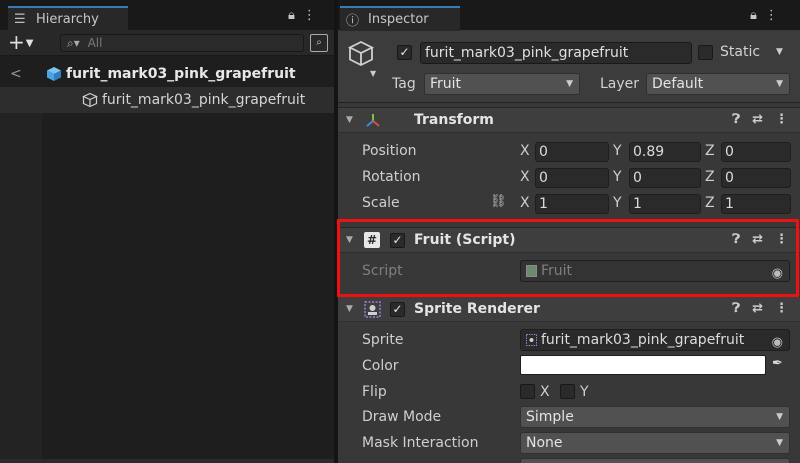  What do you see at coordinates (718, 84) in the screenshot?
I see `layer-dropdown: Default ▼` at bounding box center [718, 84].